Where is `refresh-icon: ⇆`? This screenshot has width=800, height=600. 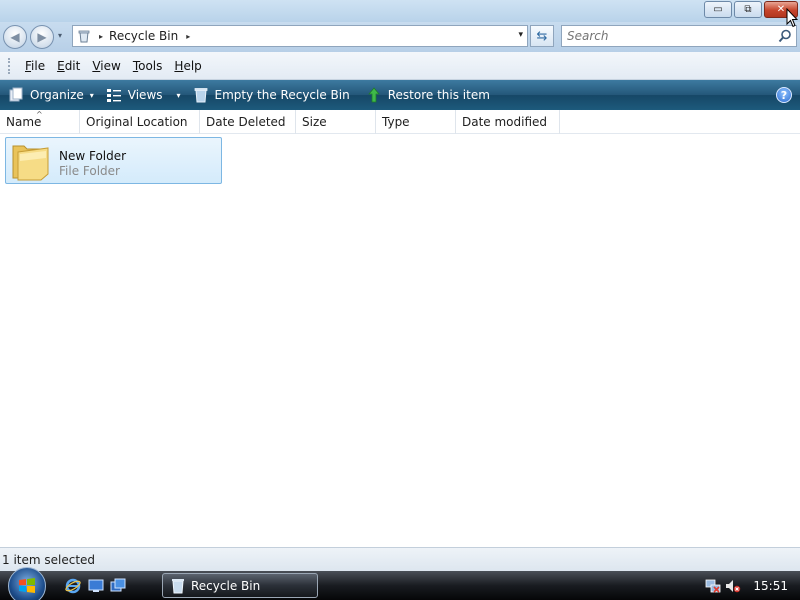
refresh-icon: ⇆ is located at coordinates (542, 36).